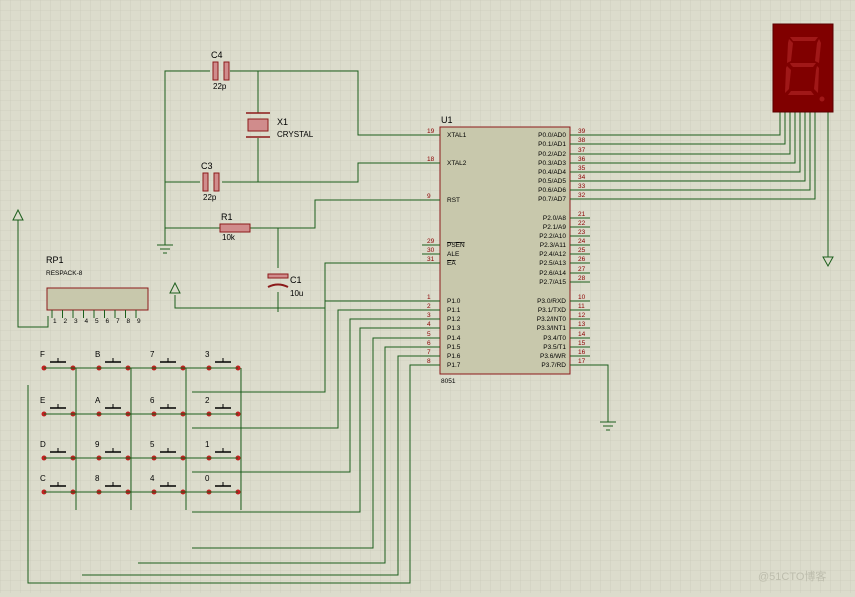 The image size is (855, 597). What do you see at coordinates (42, 354) in the screenshot?
I see `keypad-button-label: F` at bounding box center [42, 354].